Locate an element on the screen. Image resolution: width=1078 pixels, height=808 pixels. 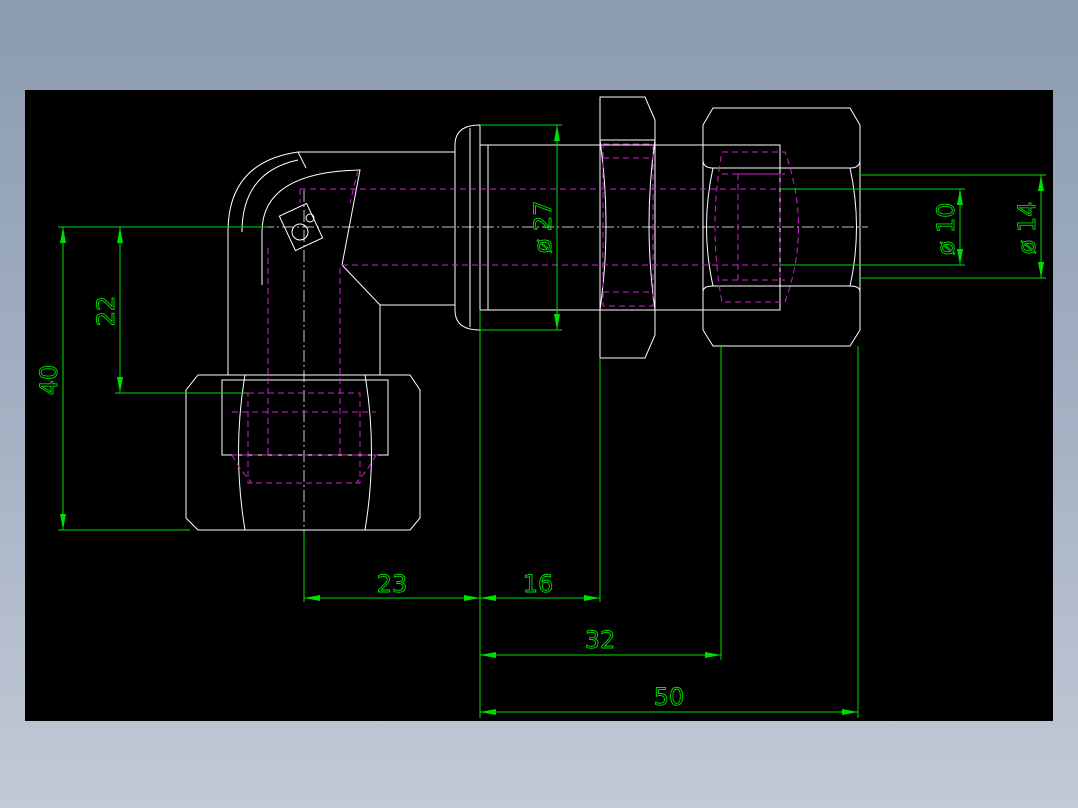
dim-dia-14: ø 14 is located at coordinates (1028, 226).